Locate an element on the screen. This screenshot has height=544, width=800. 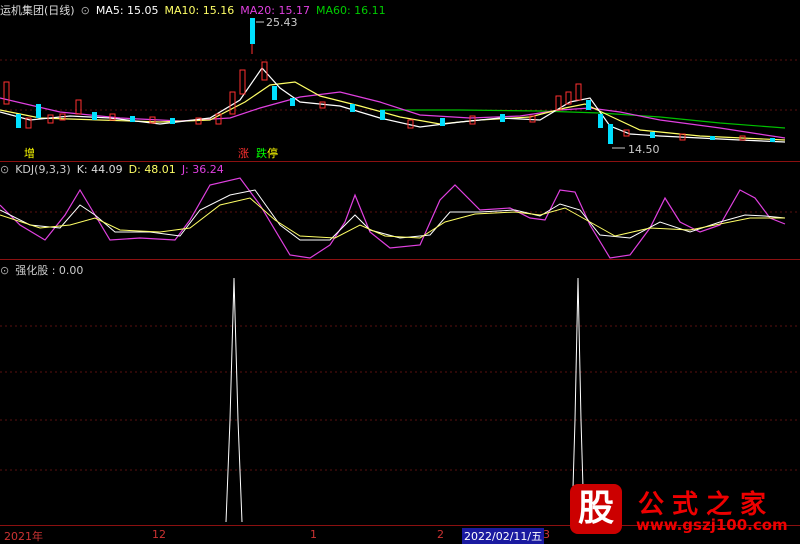
kdj-k-line is located at coordinates (393, 215).